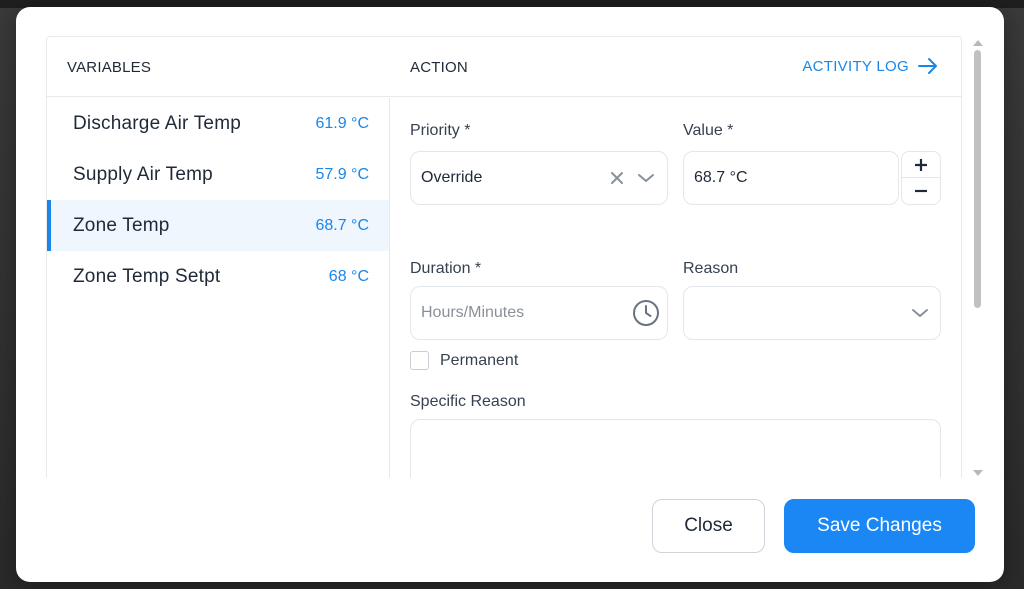 This screenshot has height=589, width=1024. I want to click on plus-icon, so click(921, 164).